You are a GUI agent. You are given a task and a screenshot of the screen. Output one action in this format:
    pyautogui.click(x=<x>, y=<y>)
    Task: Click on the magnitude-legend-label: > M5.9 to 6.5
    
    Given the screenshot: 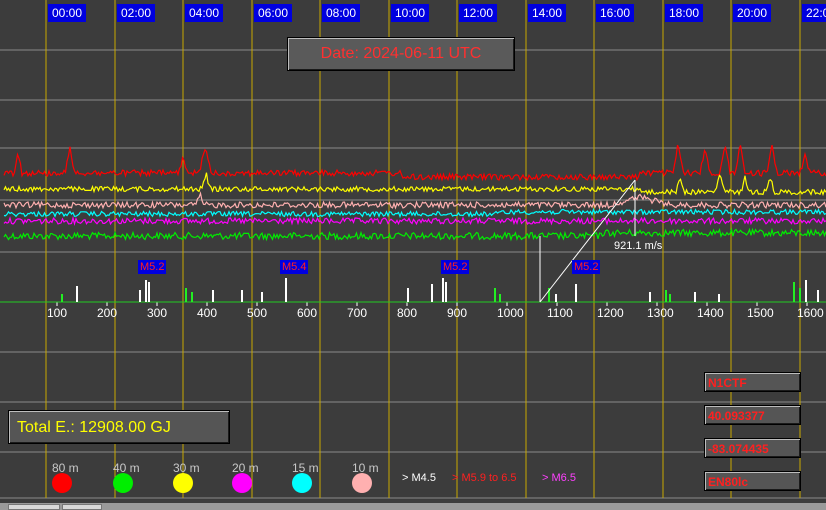 What is the action you would take?
    pyautogui.click(x=484, y=478)
    